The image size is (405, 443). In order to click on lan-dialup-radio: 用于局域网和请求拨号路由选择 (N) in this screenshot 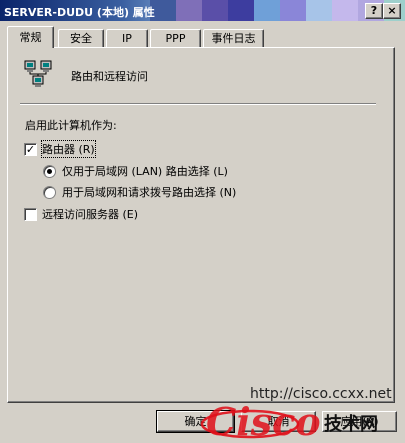, I will do `click(139, 192)`.